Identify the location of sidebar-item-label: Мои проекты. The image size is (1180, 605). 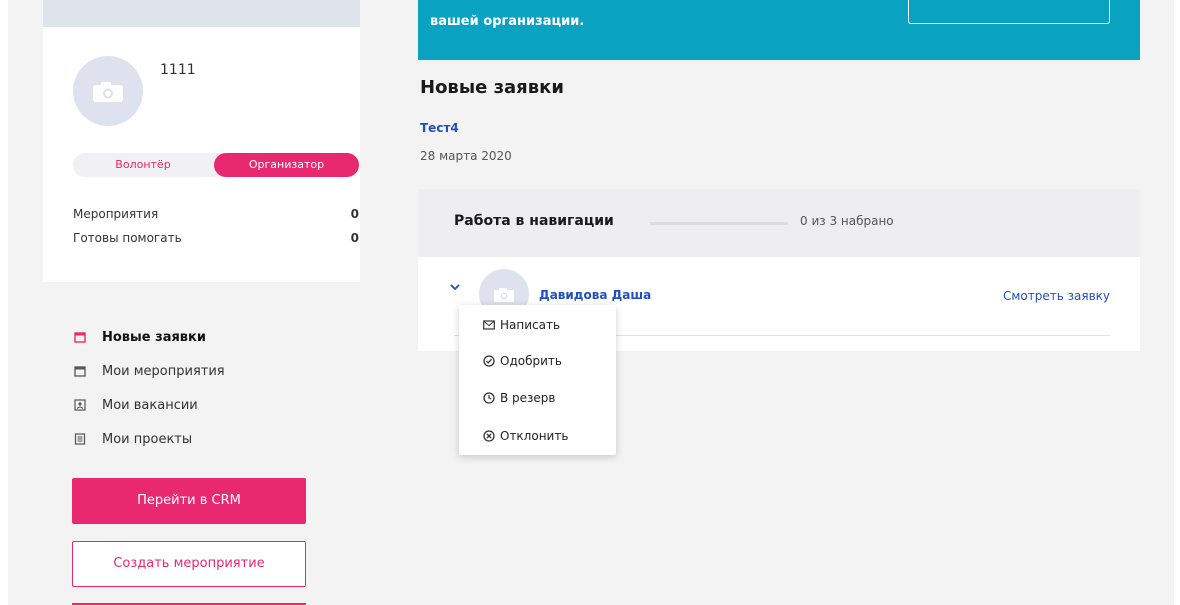
(147, 439).